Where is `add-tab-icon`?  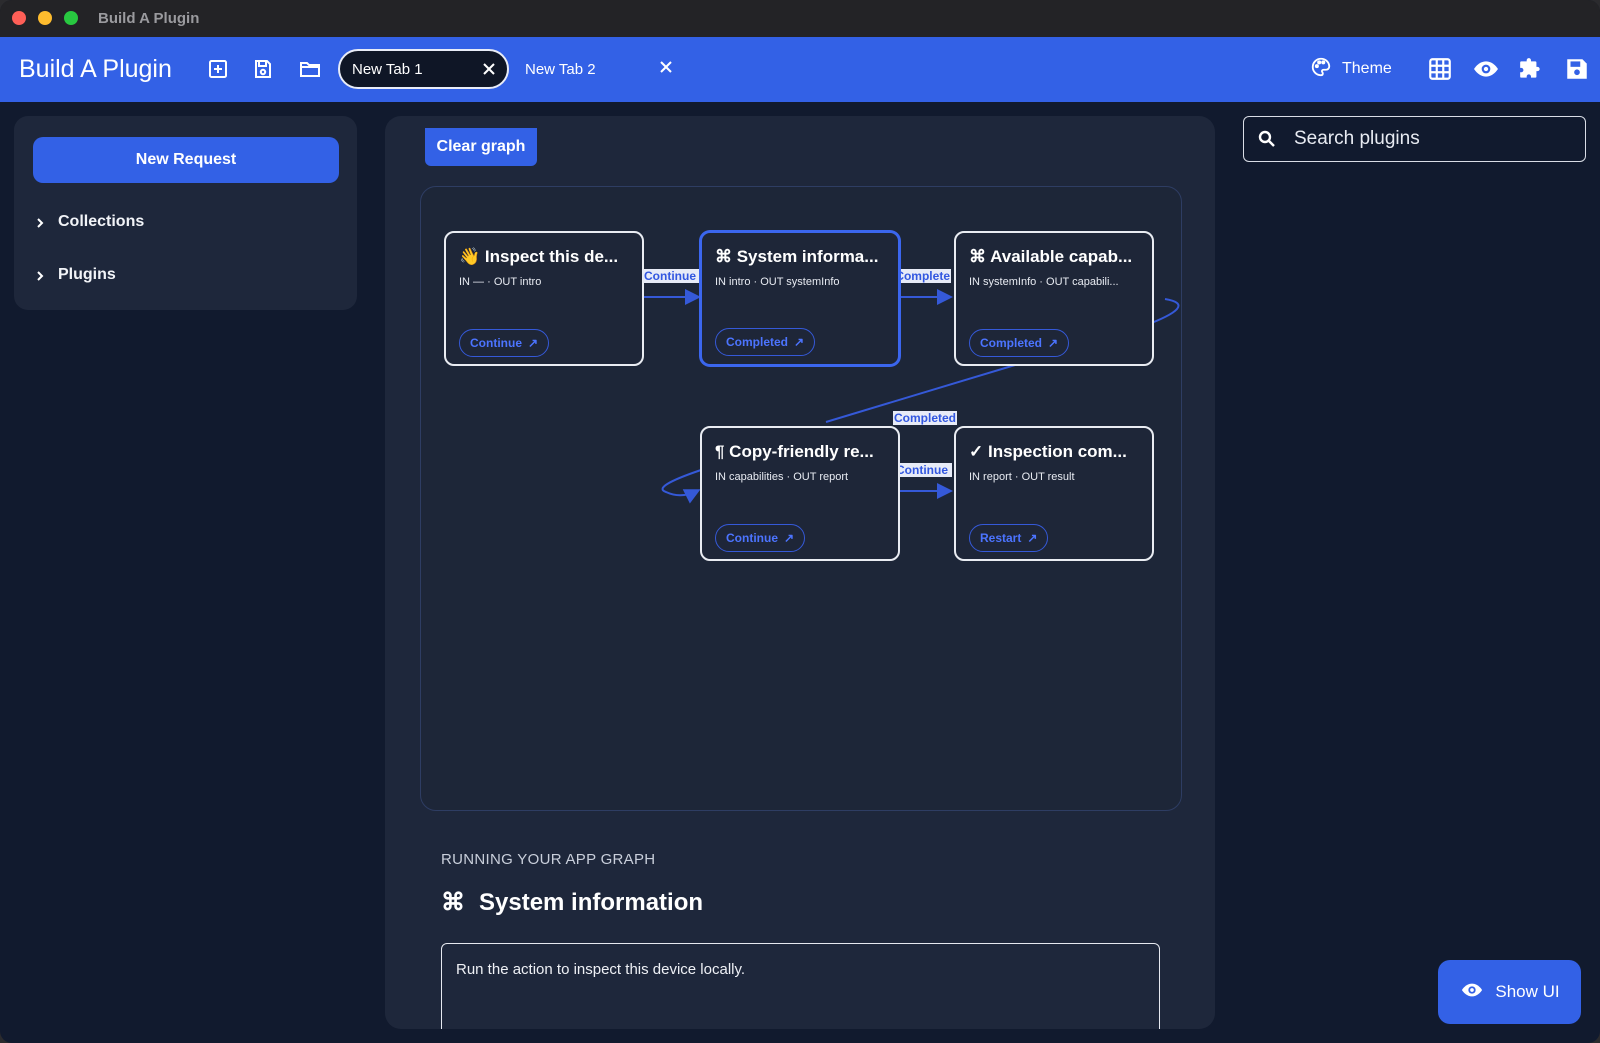
add-tab-icon is located at coordinates (218, 69).